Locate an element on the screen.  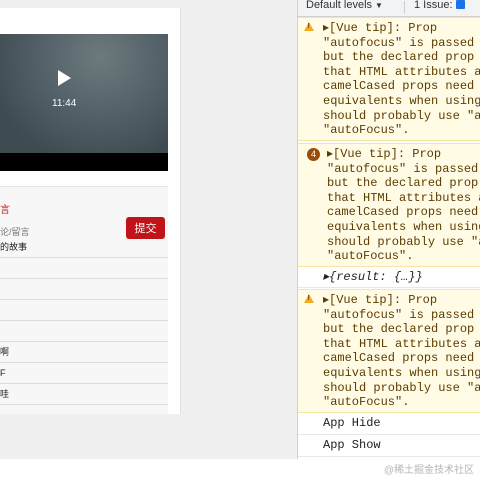
video-controls-bar is located at coordinates (84, 162).